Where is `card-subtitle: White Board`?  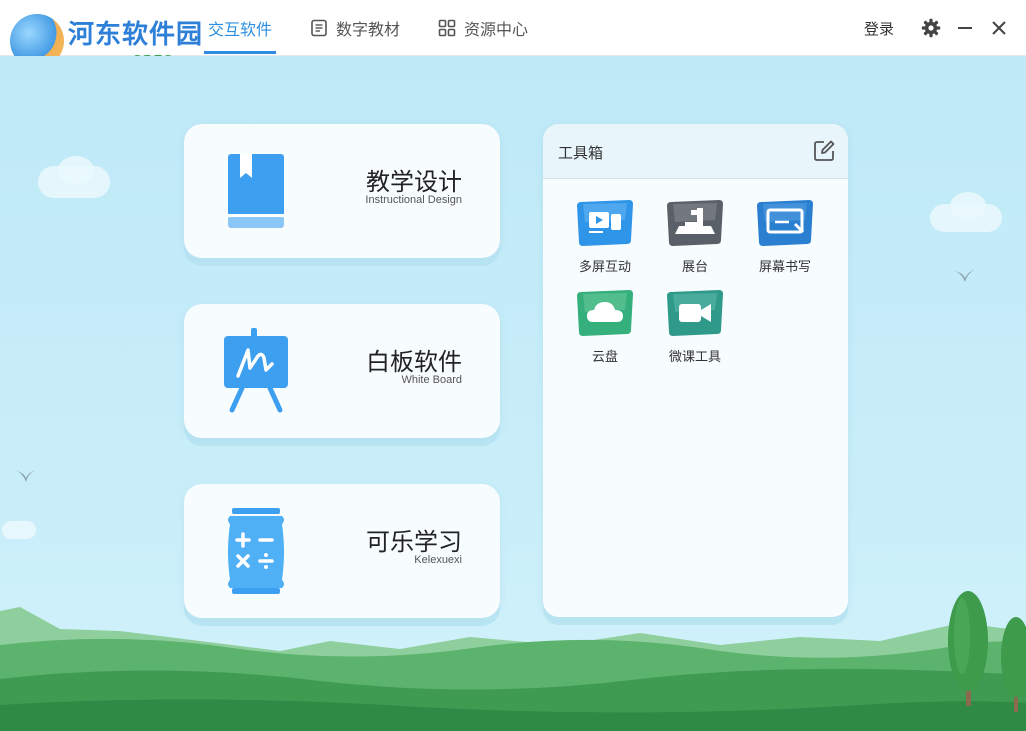
card-subtitle: White Board is located at coordinates (431, 380).